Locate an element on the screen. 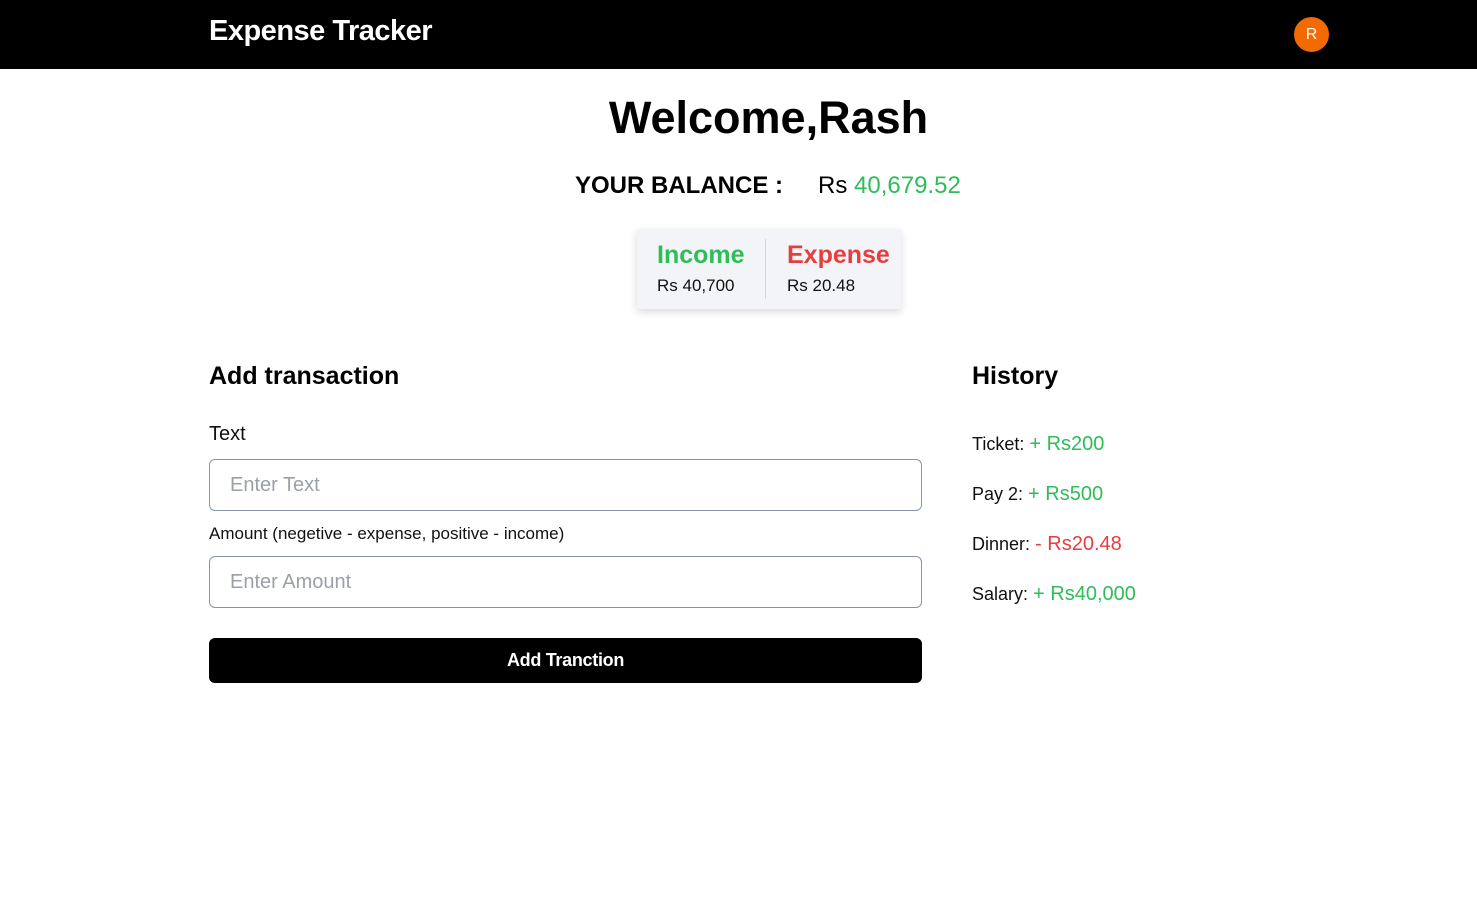 This screenshot has height=907, width=1477. add-transaction-title: Add transaction is located at coordinates (304, 376).